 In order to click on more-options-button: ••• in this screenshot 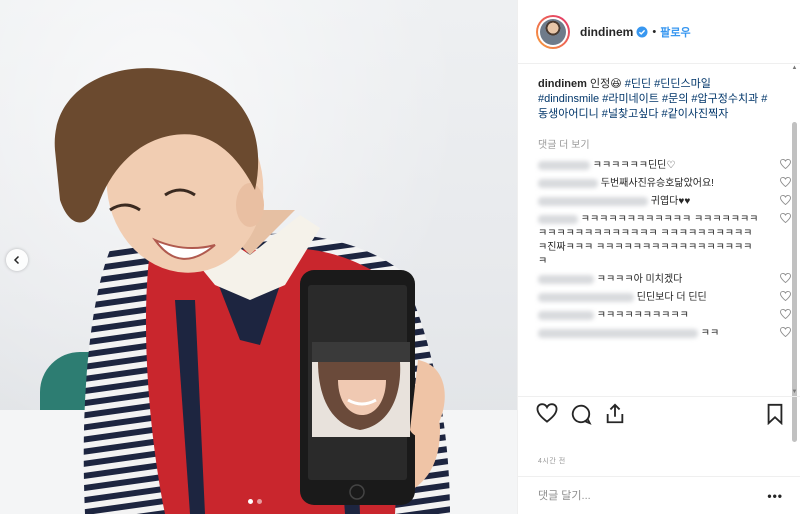, I will do `click(775, 496)`.